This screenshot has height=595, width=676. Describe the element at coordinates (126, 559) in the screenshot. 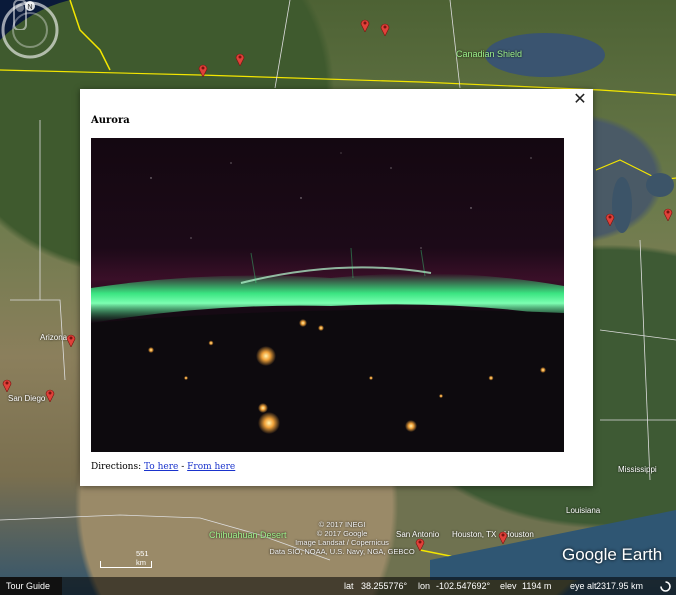

I see `scale-bar: 551 km` at that location.